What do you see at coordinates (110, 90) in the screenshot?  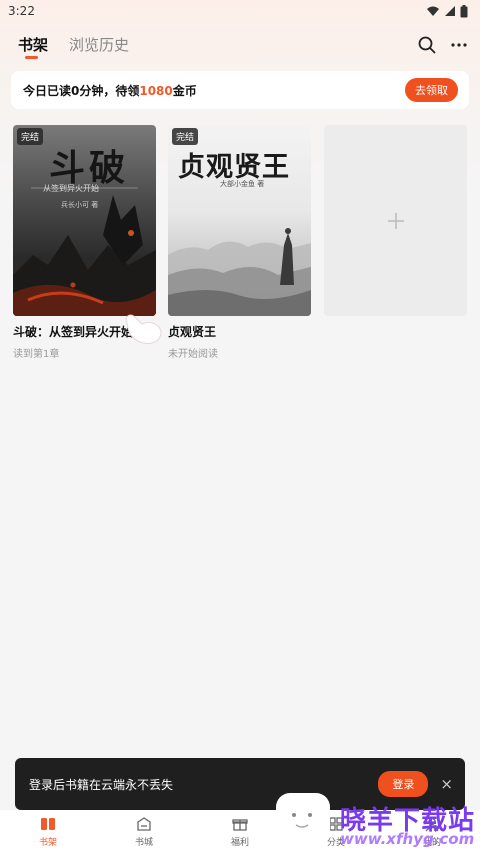 I see `reading-reward-text: 今日已读0分钟，待领1080金币` at bounding box center [110, 90].